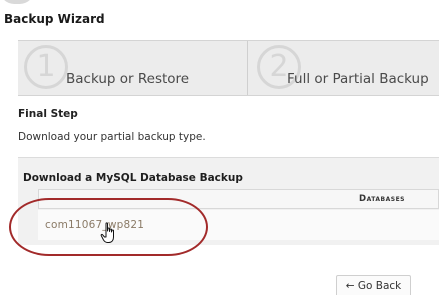 This screenshot has width=439, height=295. What do you see at coordinates (358, 79) in the screenshot?
I see `step-label: Full or Partial Backup` at bounding box center [358, 79].